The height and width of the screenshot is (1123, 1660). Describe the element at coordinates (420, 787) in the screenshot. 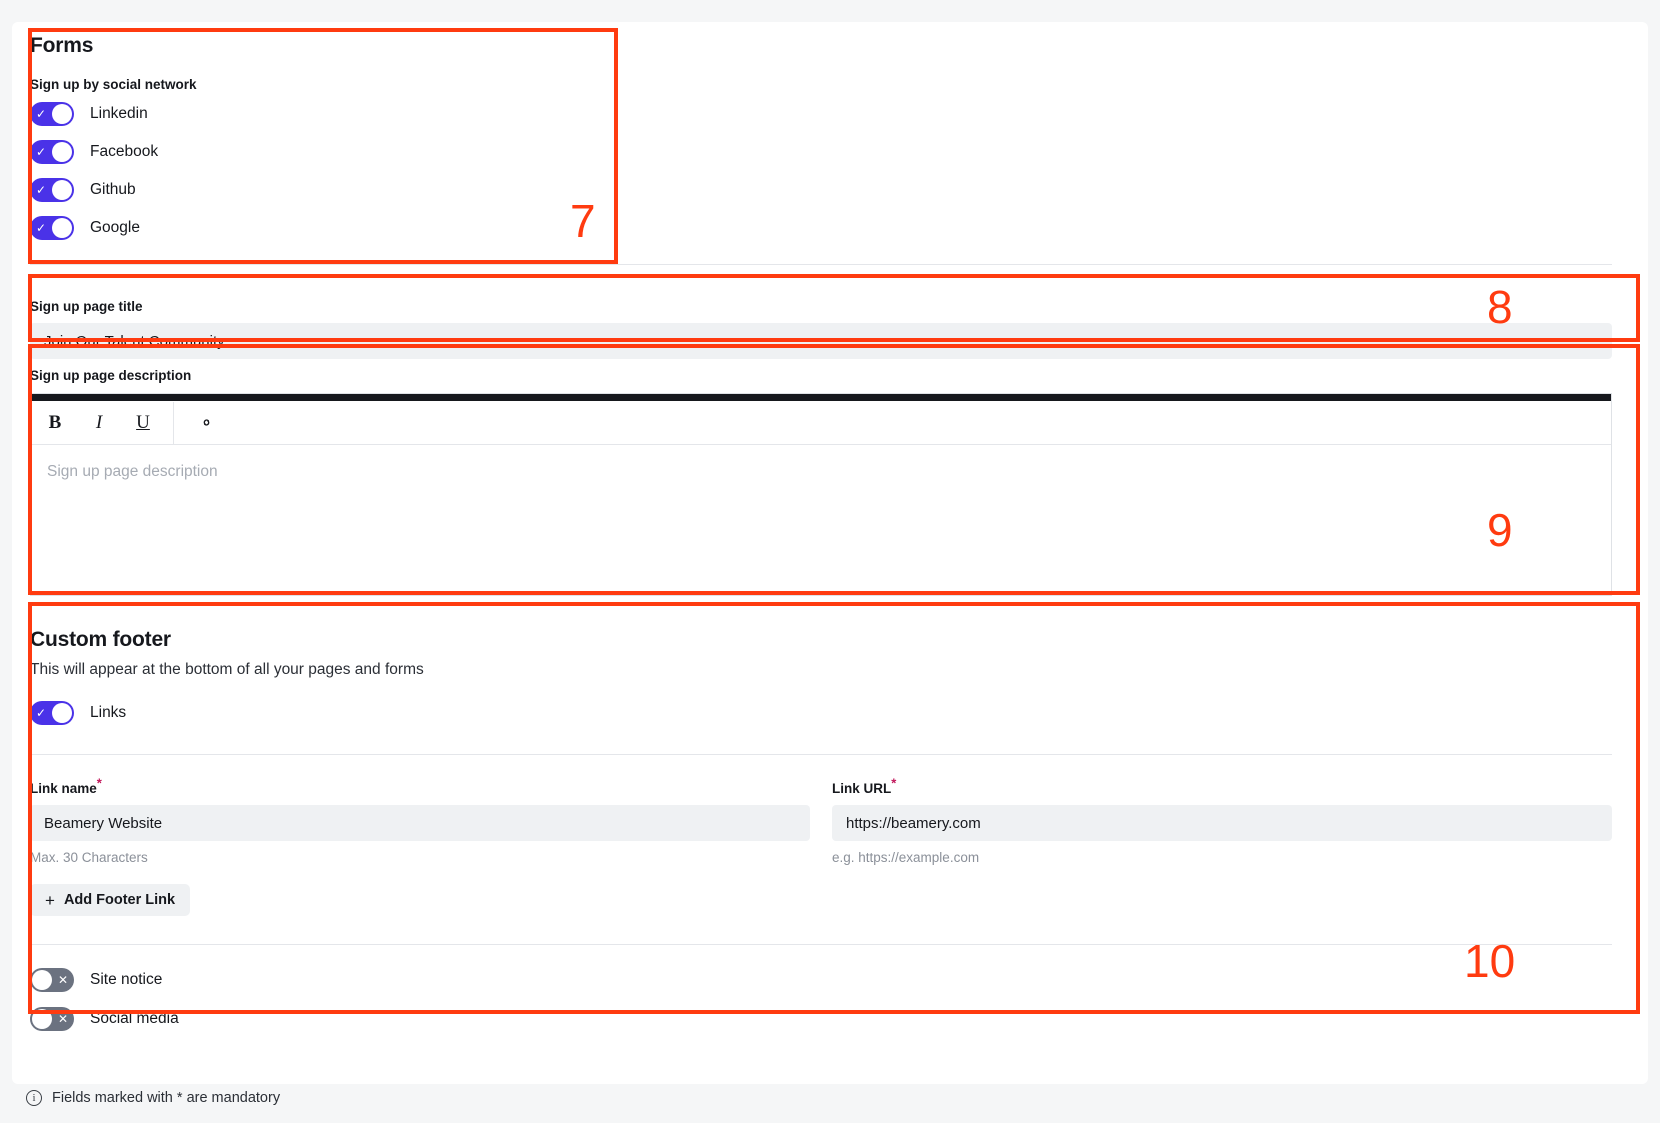

I see `link-name-label: Link name*` at that location.